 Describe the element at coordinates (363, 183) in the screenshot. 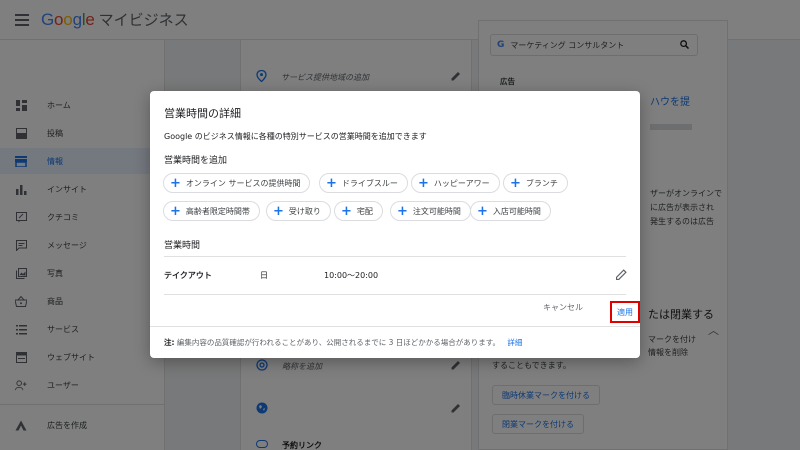

I see `chip-drive-through: + ドライブスルー` at that location.